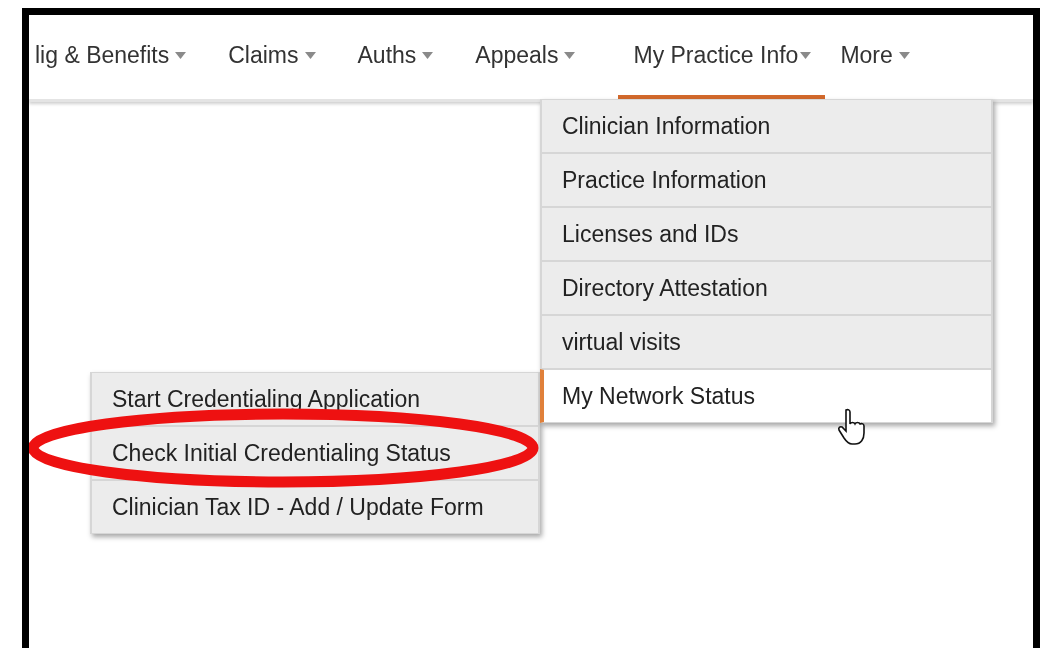  Describe the element at coordinates (315, 507) in the screenshot. I see `menu-item: Clinician Tax ID - Add / Update Form` at that location.